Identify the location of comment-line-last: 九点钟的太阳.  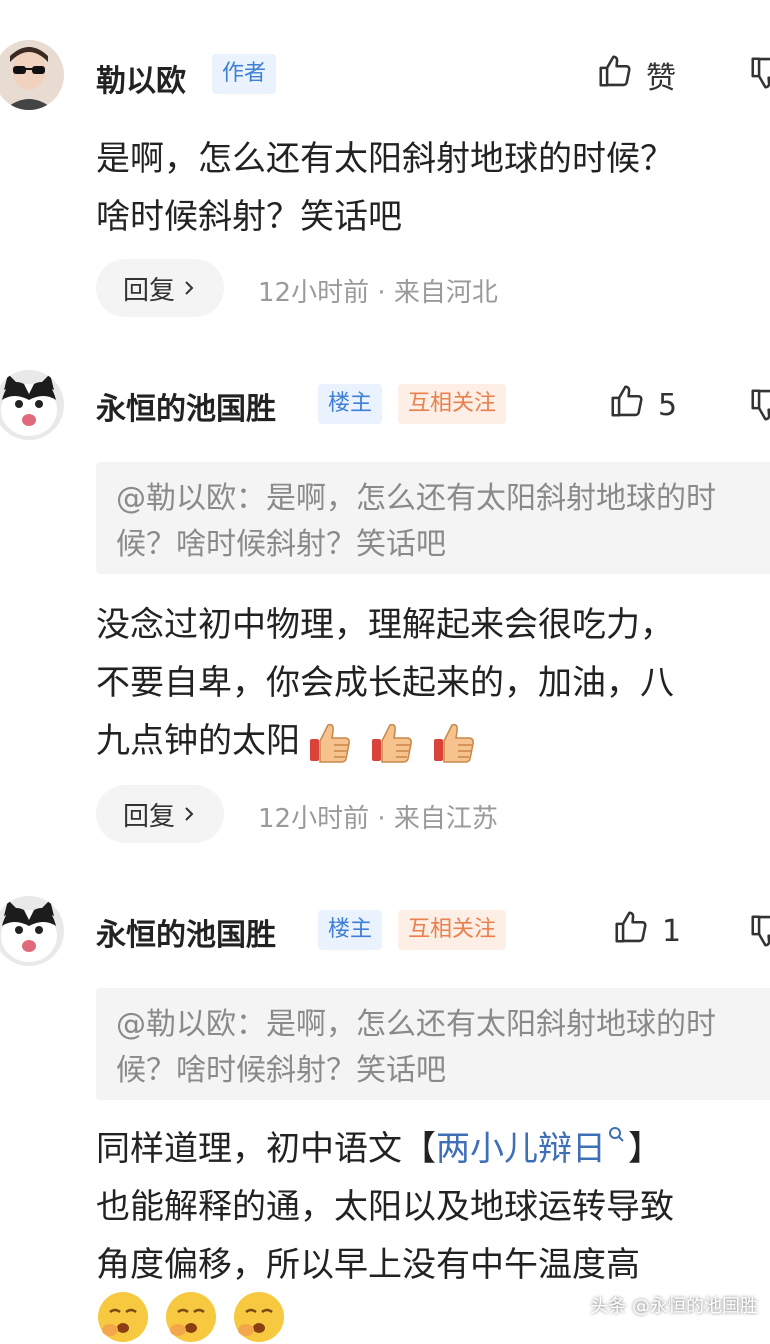
(433, 741).